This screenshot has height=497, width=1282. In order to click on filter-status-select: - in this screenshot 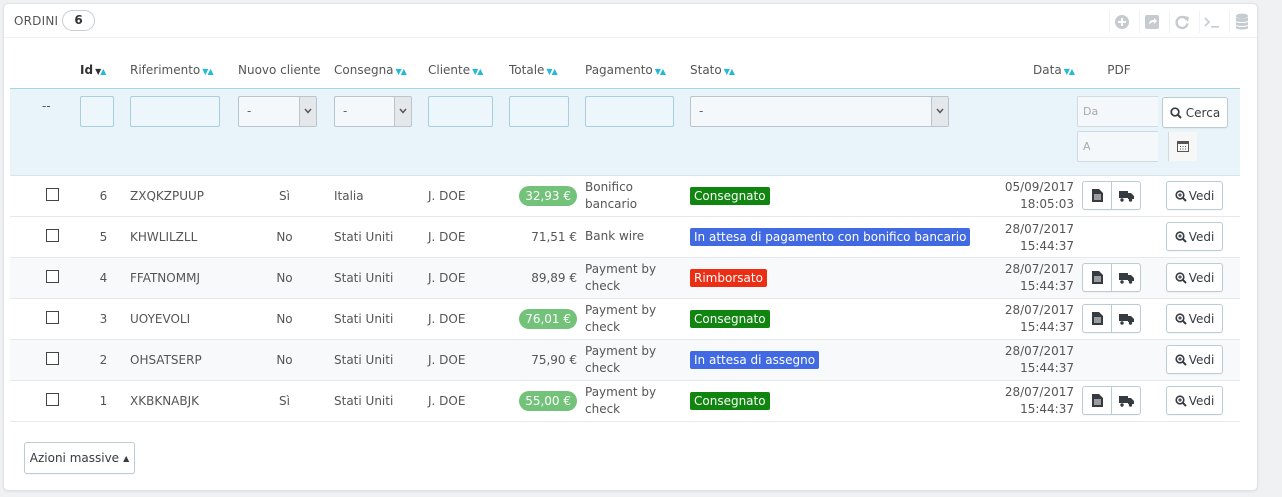, I will do `click(819, 111)`.